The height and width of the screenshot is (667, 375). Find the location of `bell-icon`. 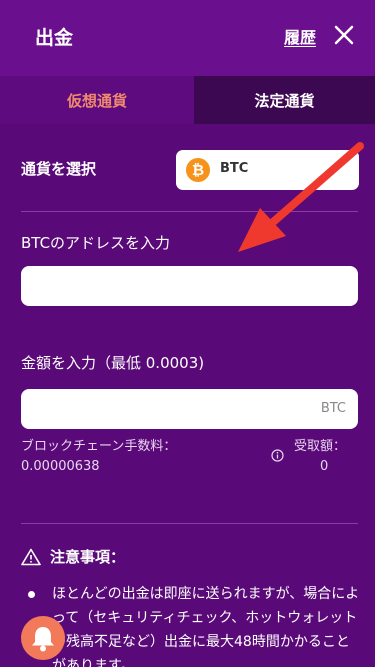

bell-icon is located at coordinates (43, 639).